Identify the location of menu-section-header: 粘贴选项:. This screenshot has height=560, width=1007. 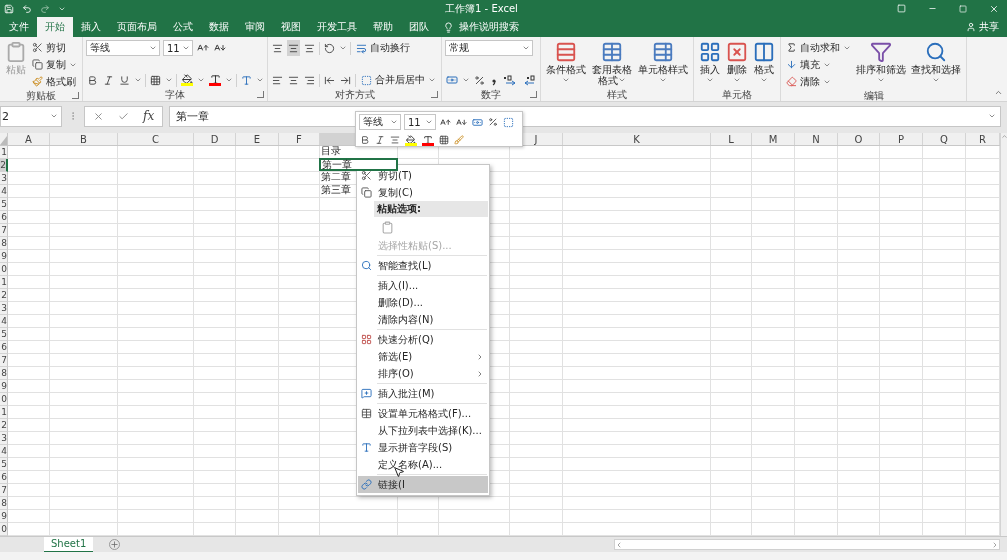
(431, 209).